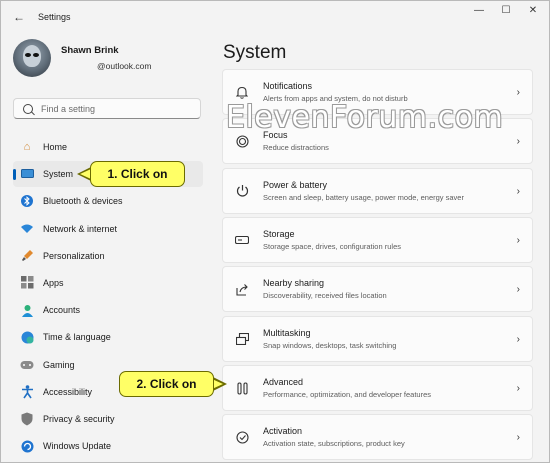  What do you see at coordinates (27, 147) in the screenshot?
I see `home-icon: ⌂` at bounding box center [27, 147].